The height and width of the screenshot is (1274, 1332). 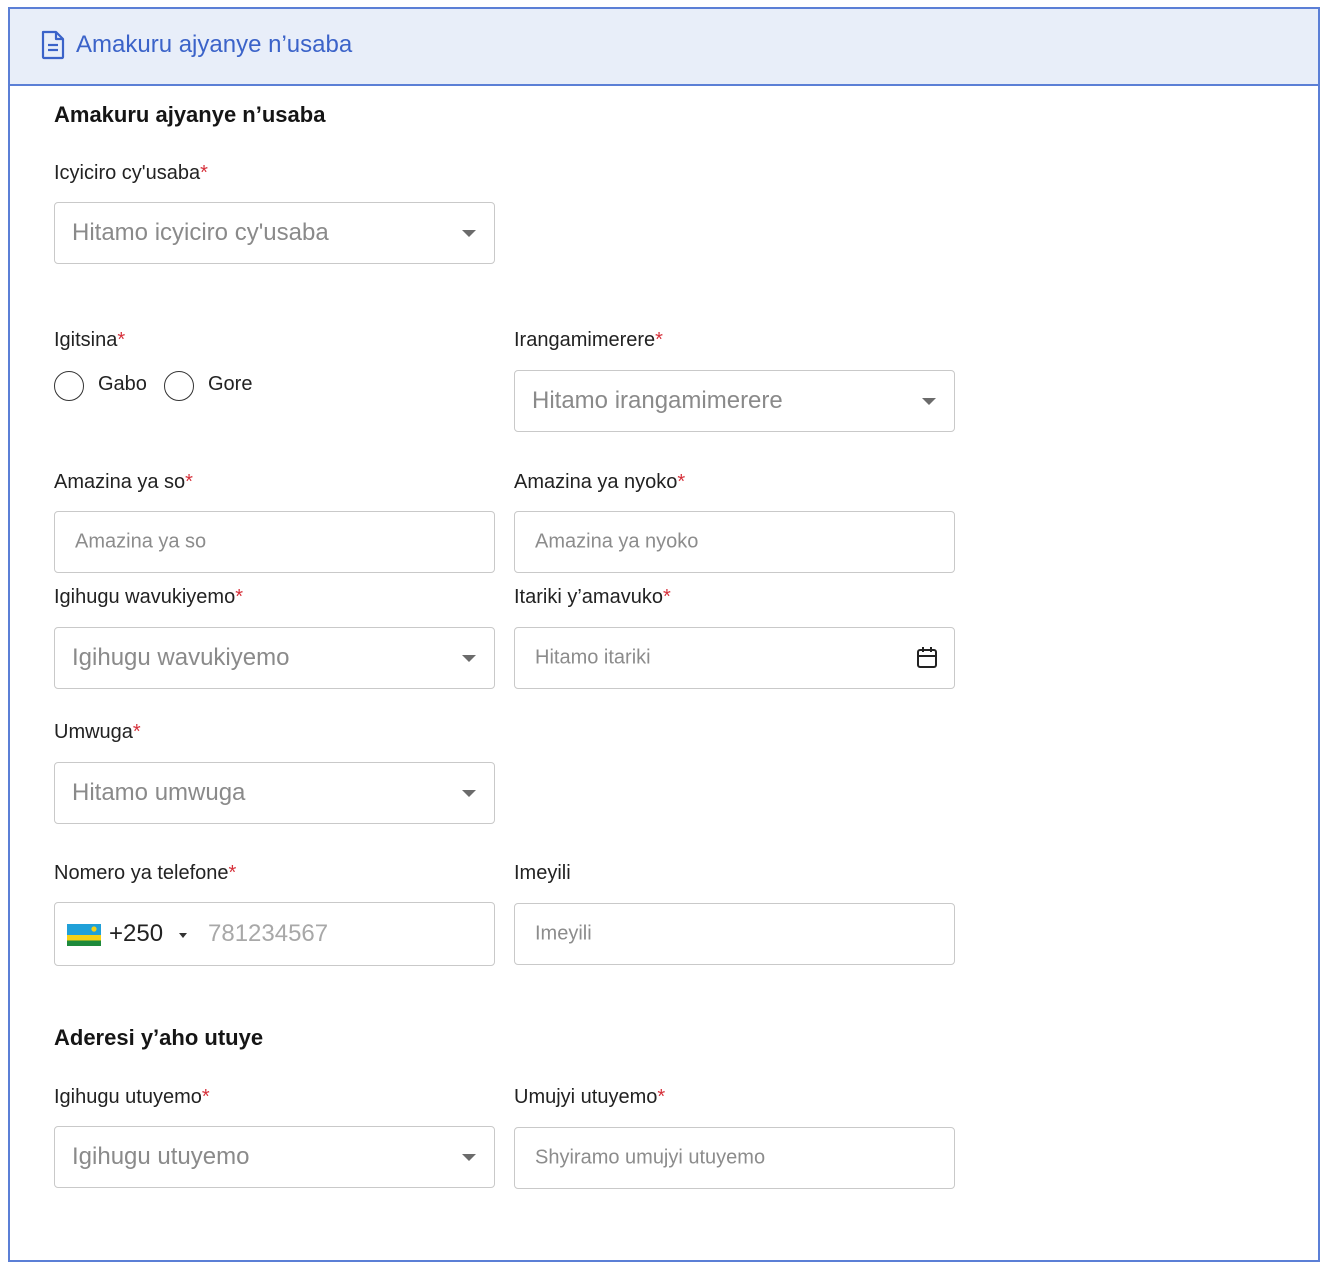 I want to click on residence-city-placeholder: Shyiramo umujyi utuyemo, so click(x=650, y=1157).